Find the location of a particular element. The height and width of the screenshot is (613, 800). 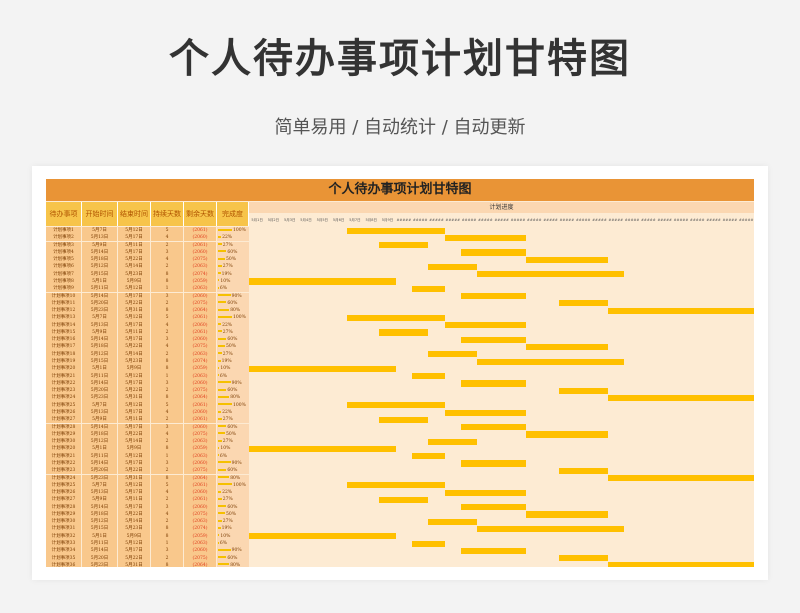

cell-start: 5月15日 is located at coordinates (99, 529).